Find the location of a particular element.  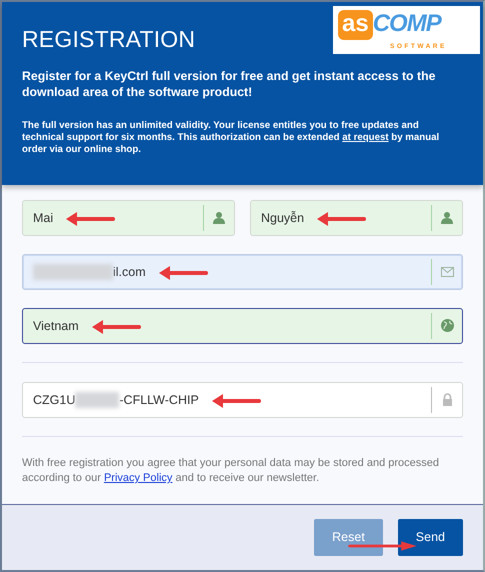

input-field: Vietnam is located at coordinates (242, 326).